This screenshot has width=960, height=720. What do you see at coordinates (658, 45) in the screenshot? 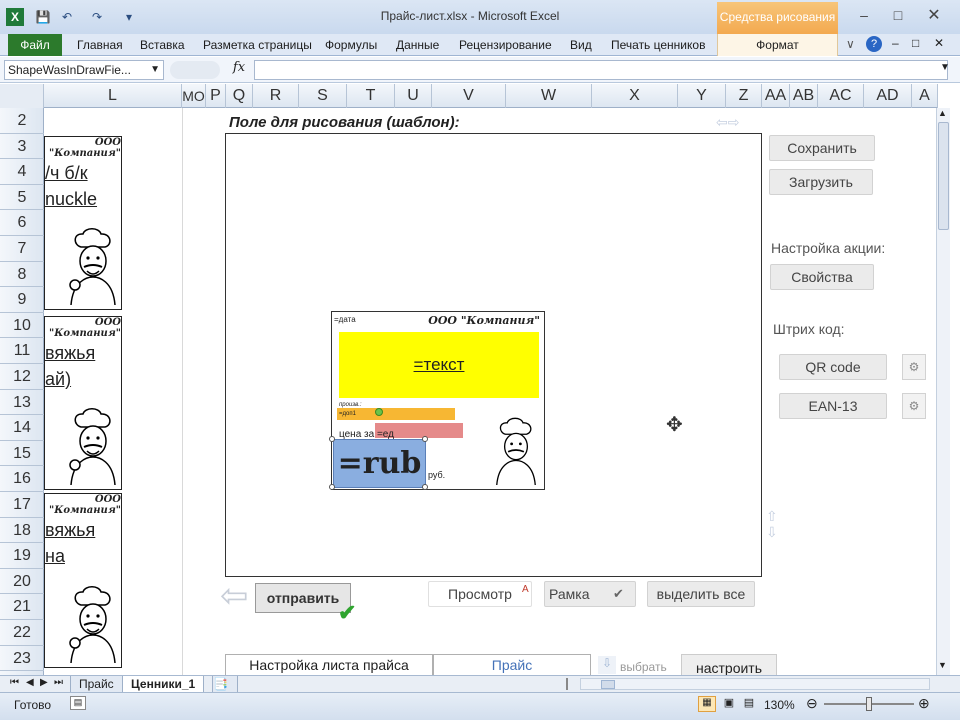
I see `tab-print-labels: Печать ценников` at bounding box center [658, 45].